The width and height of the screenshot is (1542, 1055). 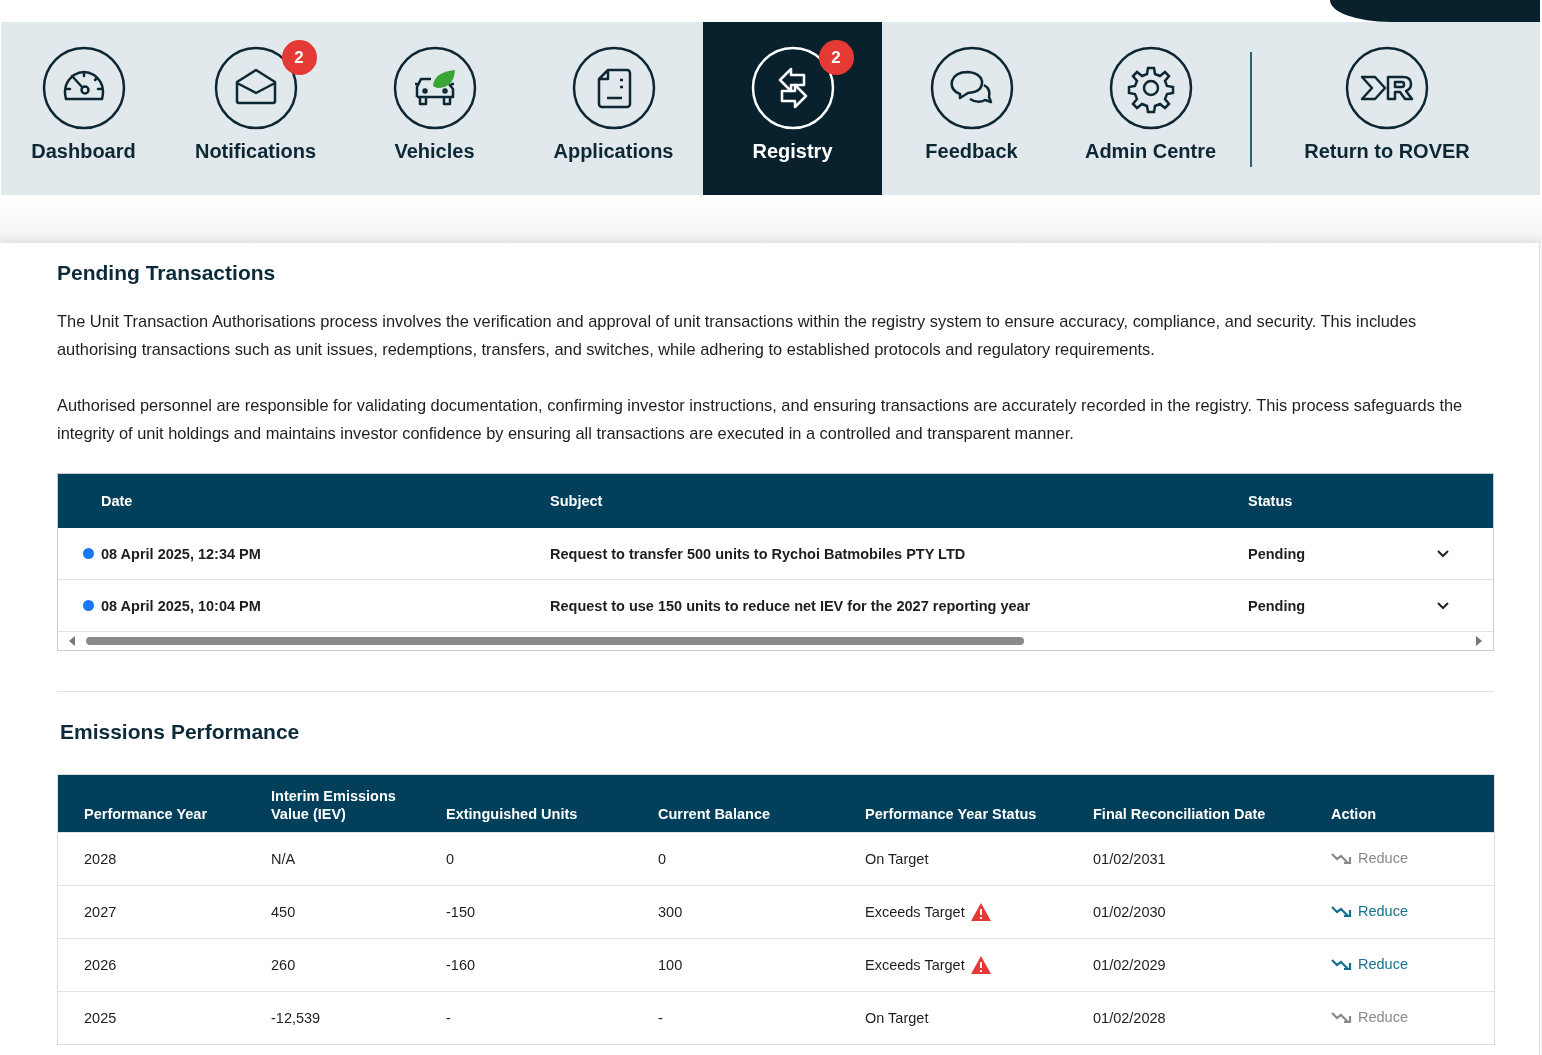 I want to click on column-header: Final Reconciliation Date, so click(x=1180, y=814).